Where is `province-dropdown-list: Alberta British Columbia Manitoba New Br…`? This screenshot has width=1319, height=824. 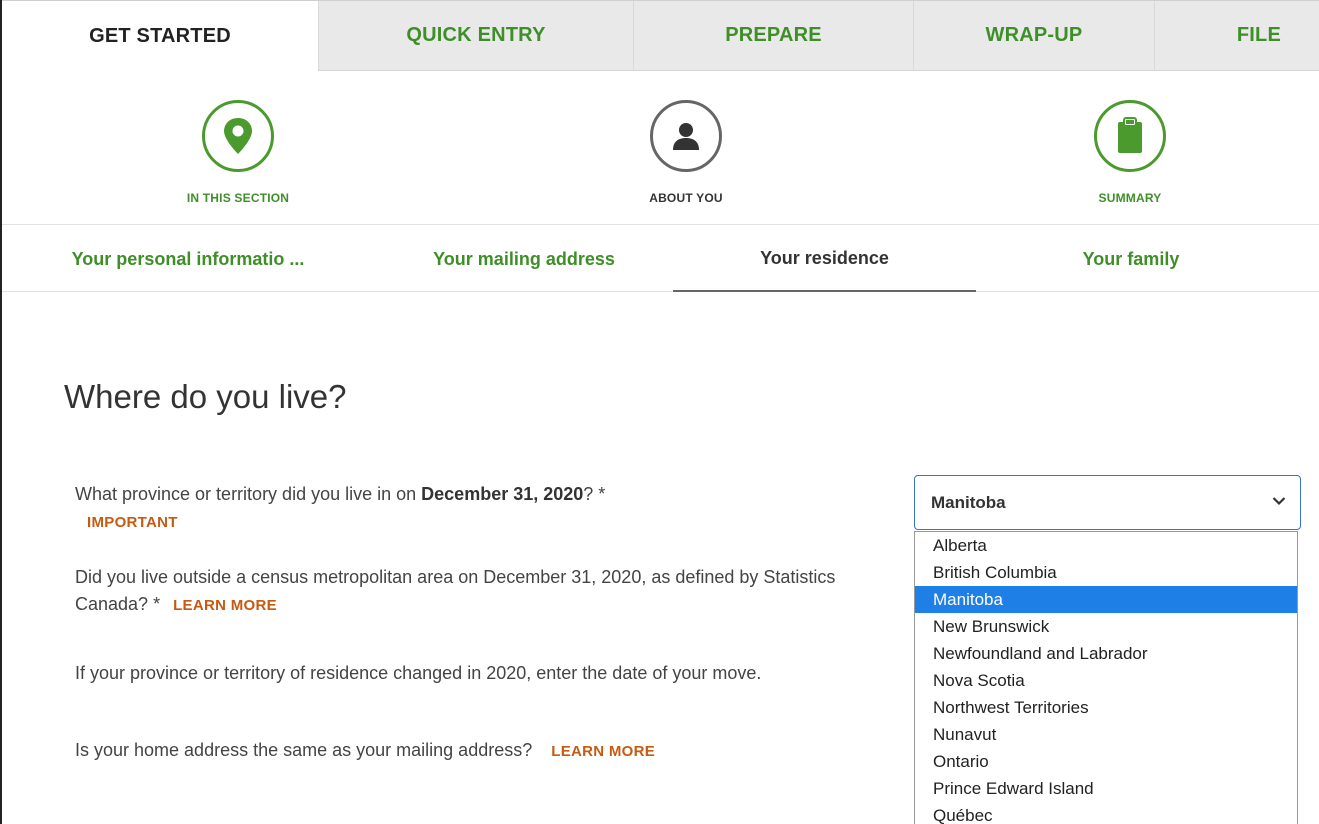 province-dropdown-list: Alberta British Columbia Manitoba New Br… is located at coordinates (1106, 677).